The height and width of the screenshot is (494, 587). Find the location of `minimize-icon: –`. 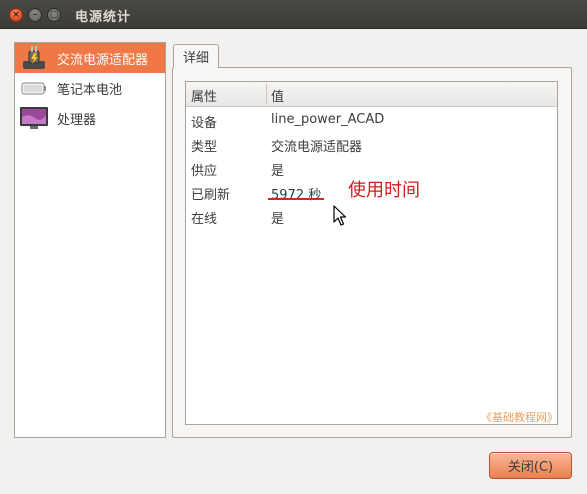

minimize-icon: – is located at coordinates (35, 14).